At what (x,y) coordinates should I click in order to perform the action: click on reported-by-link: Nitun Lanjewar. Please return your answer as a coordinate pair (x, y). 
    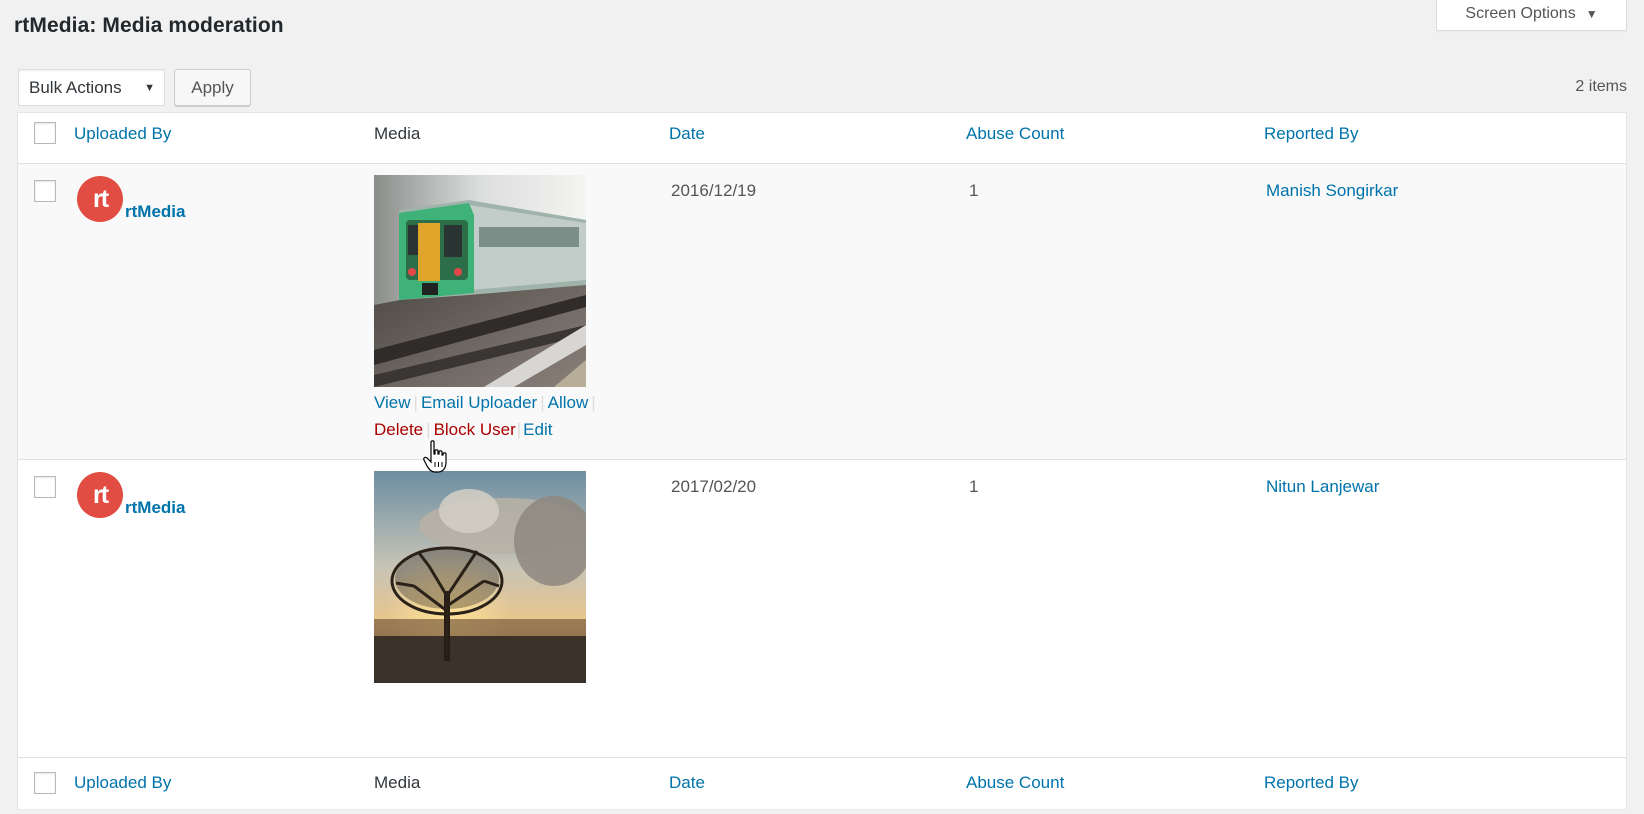
    Looking at the image, I should click on (1322, 487).